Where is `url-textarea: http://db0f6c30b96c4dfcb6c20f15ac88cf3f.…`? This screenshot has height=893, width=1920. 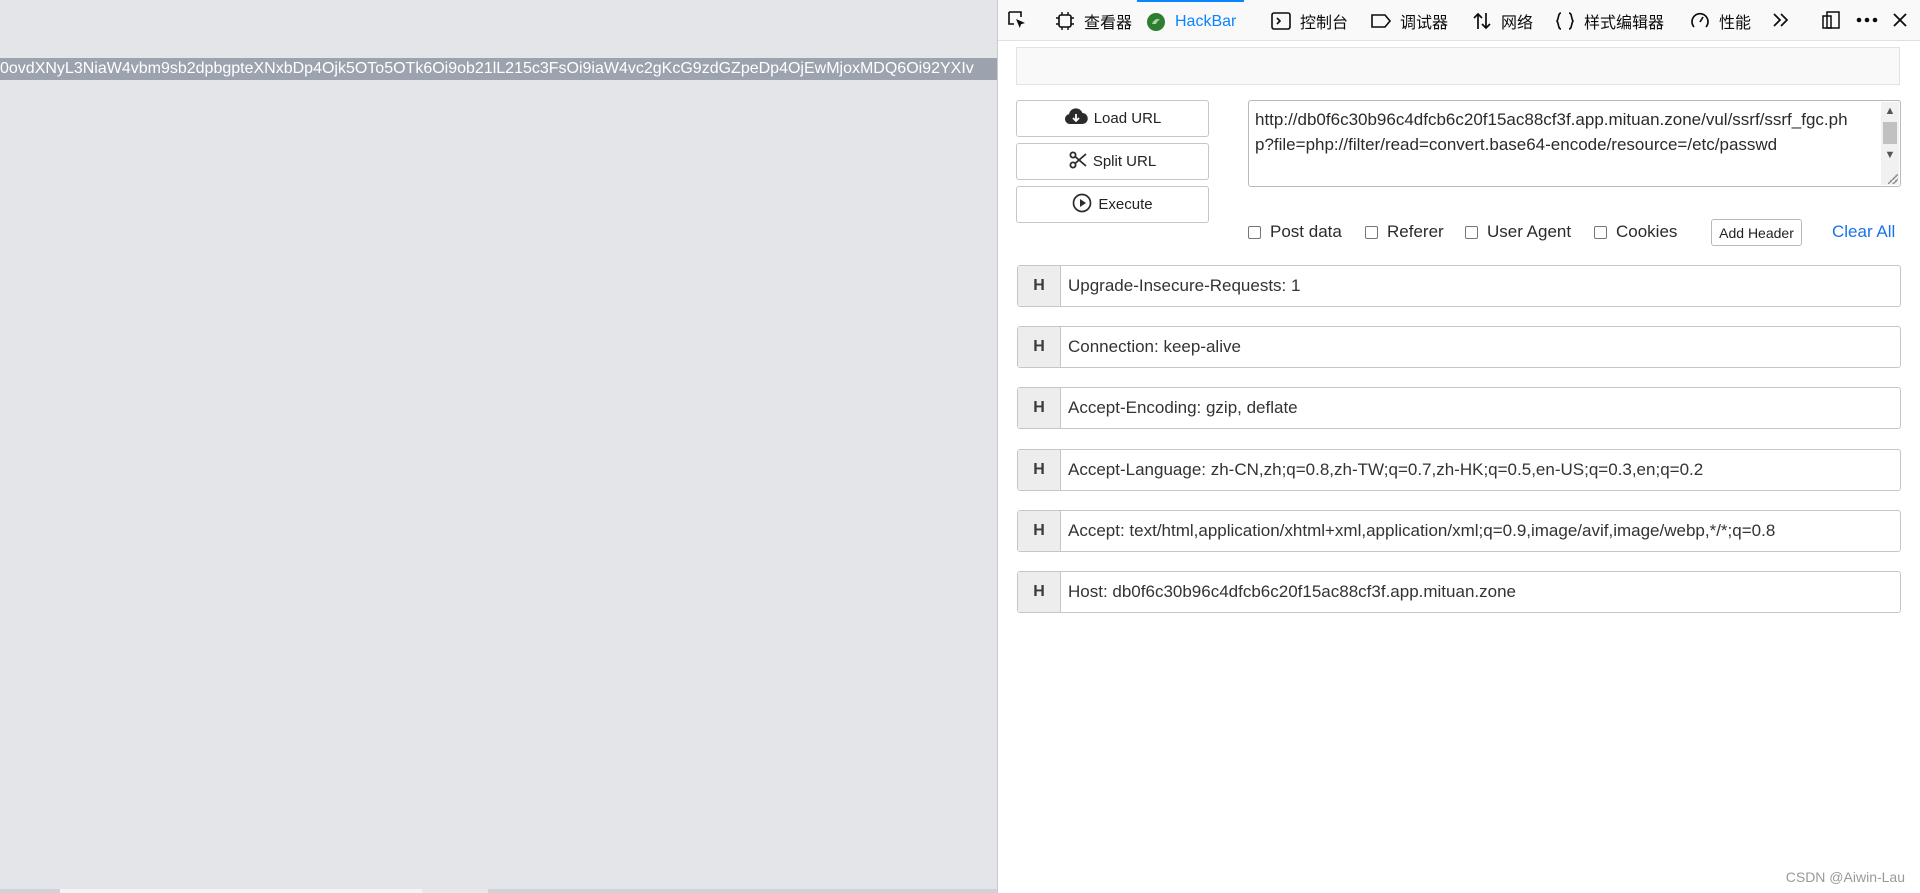
url-textarea: http://db0f6c30b96c4dfcb6c20f15ac88cf3f.… is located at coordinates (1574, 143).